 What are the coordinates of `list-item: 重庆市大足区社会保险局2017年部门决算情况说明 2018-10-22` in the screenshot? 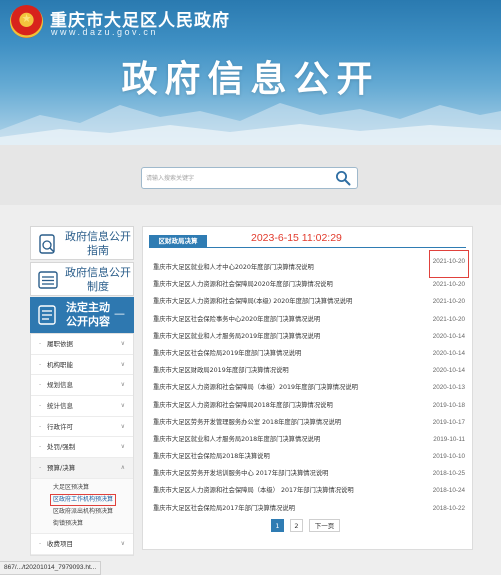 It's located at (309, 508).